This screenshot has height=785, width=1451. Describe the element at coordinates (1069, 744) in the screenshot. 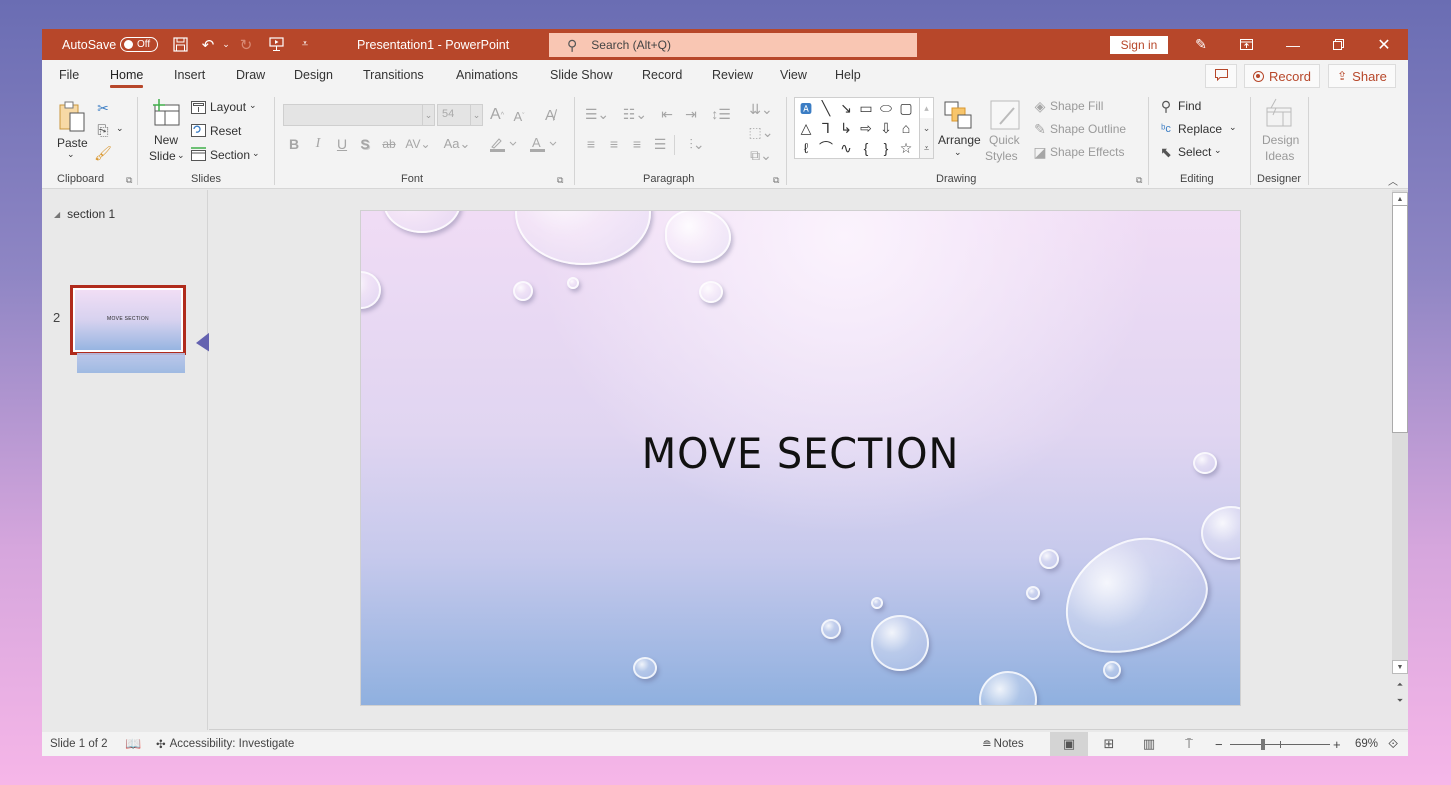

I see `normal-view-icon: ▣` at that location.